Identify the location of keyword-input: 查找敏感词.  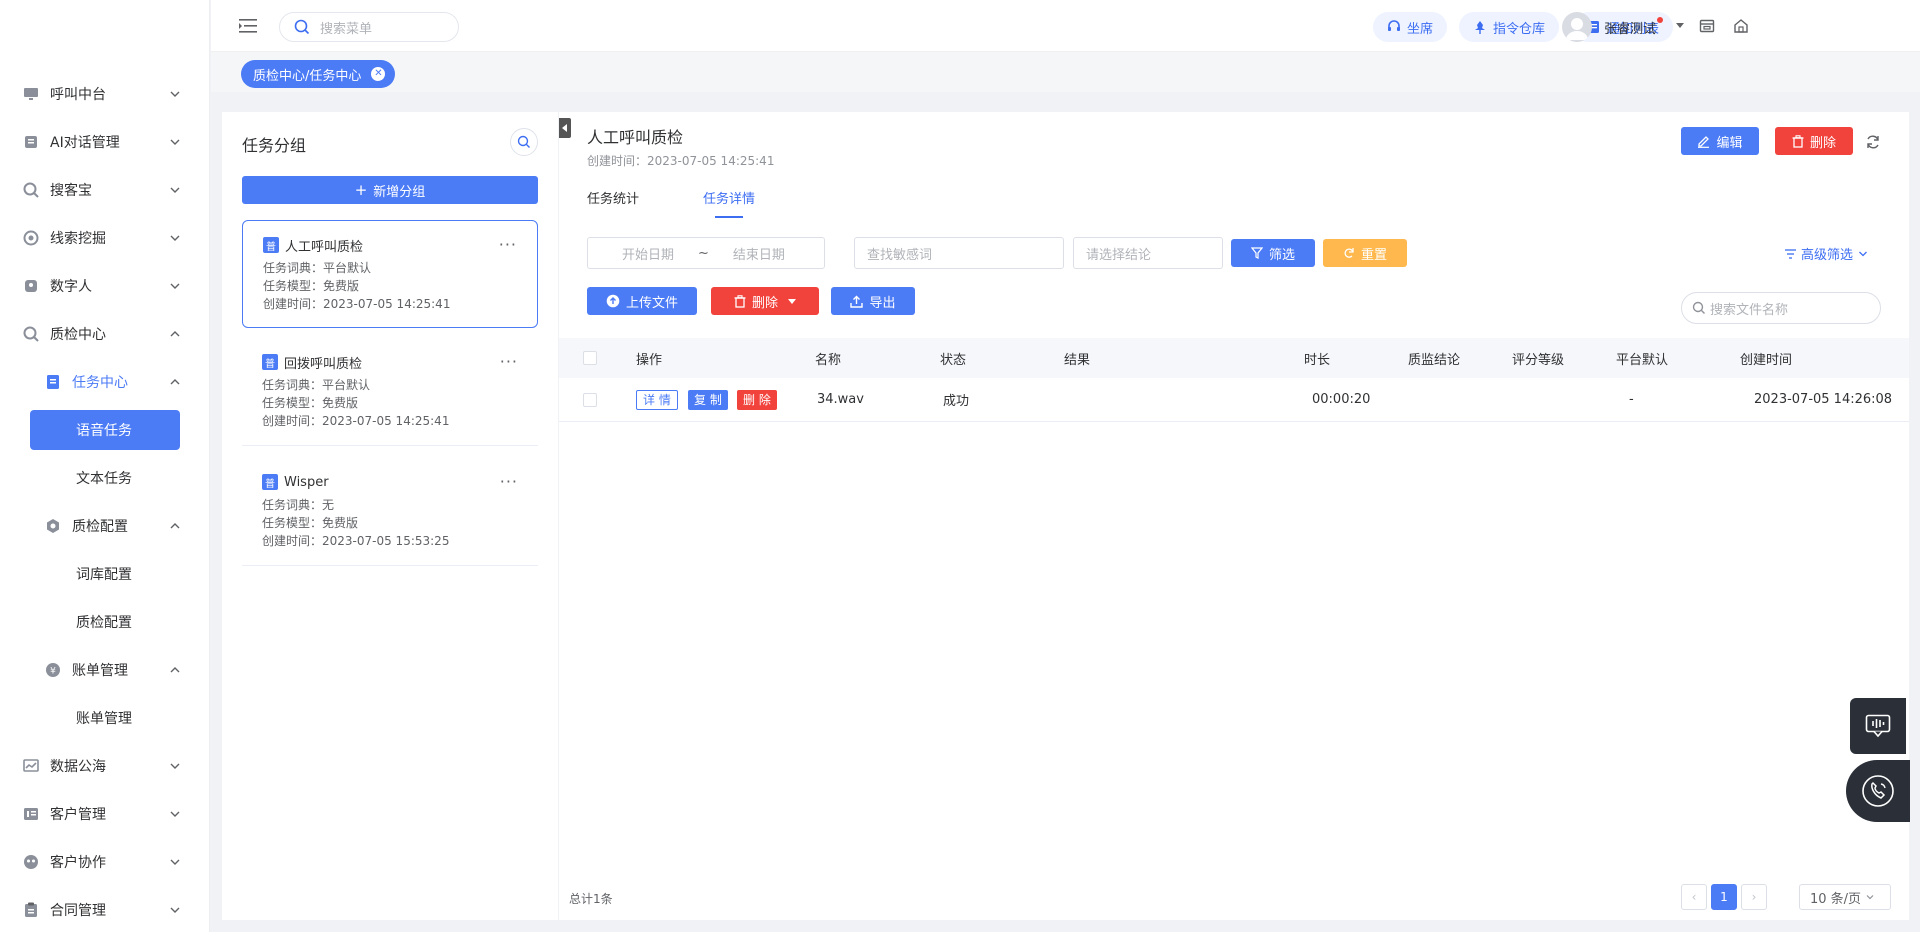
(959, 253).